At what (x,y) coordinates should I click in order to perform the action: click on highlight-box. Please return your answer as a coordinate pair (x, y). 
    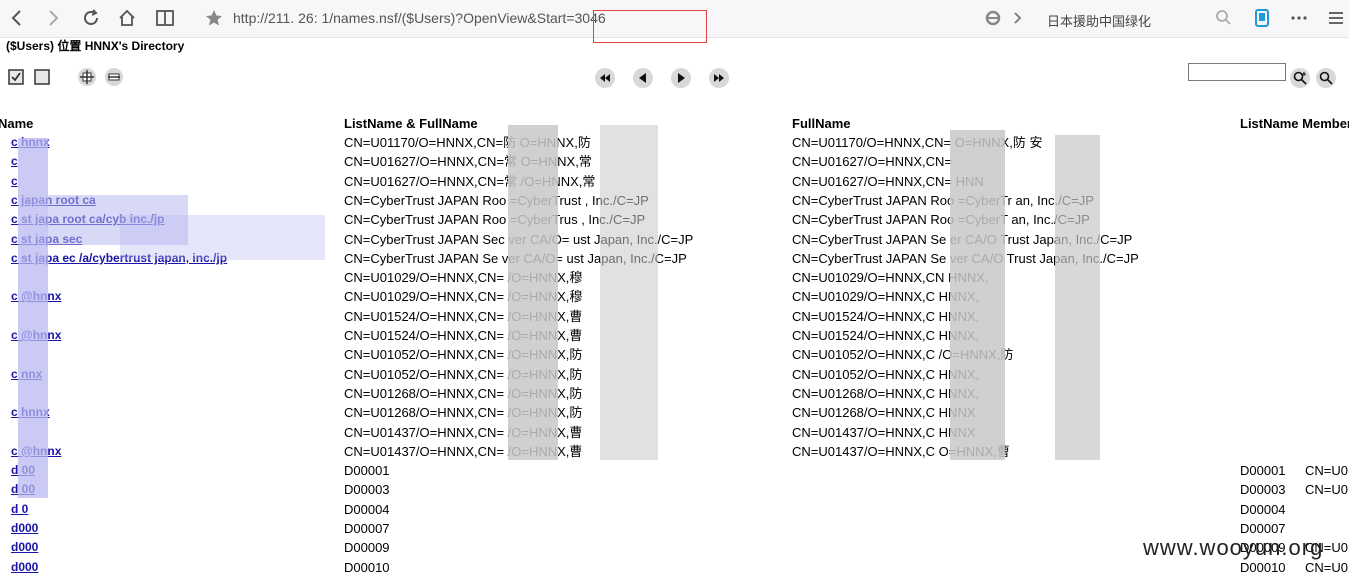
    Looking at the image, I should click on (650, 26).